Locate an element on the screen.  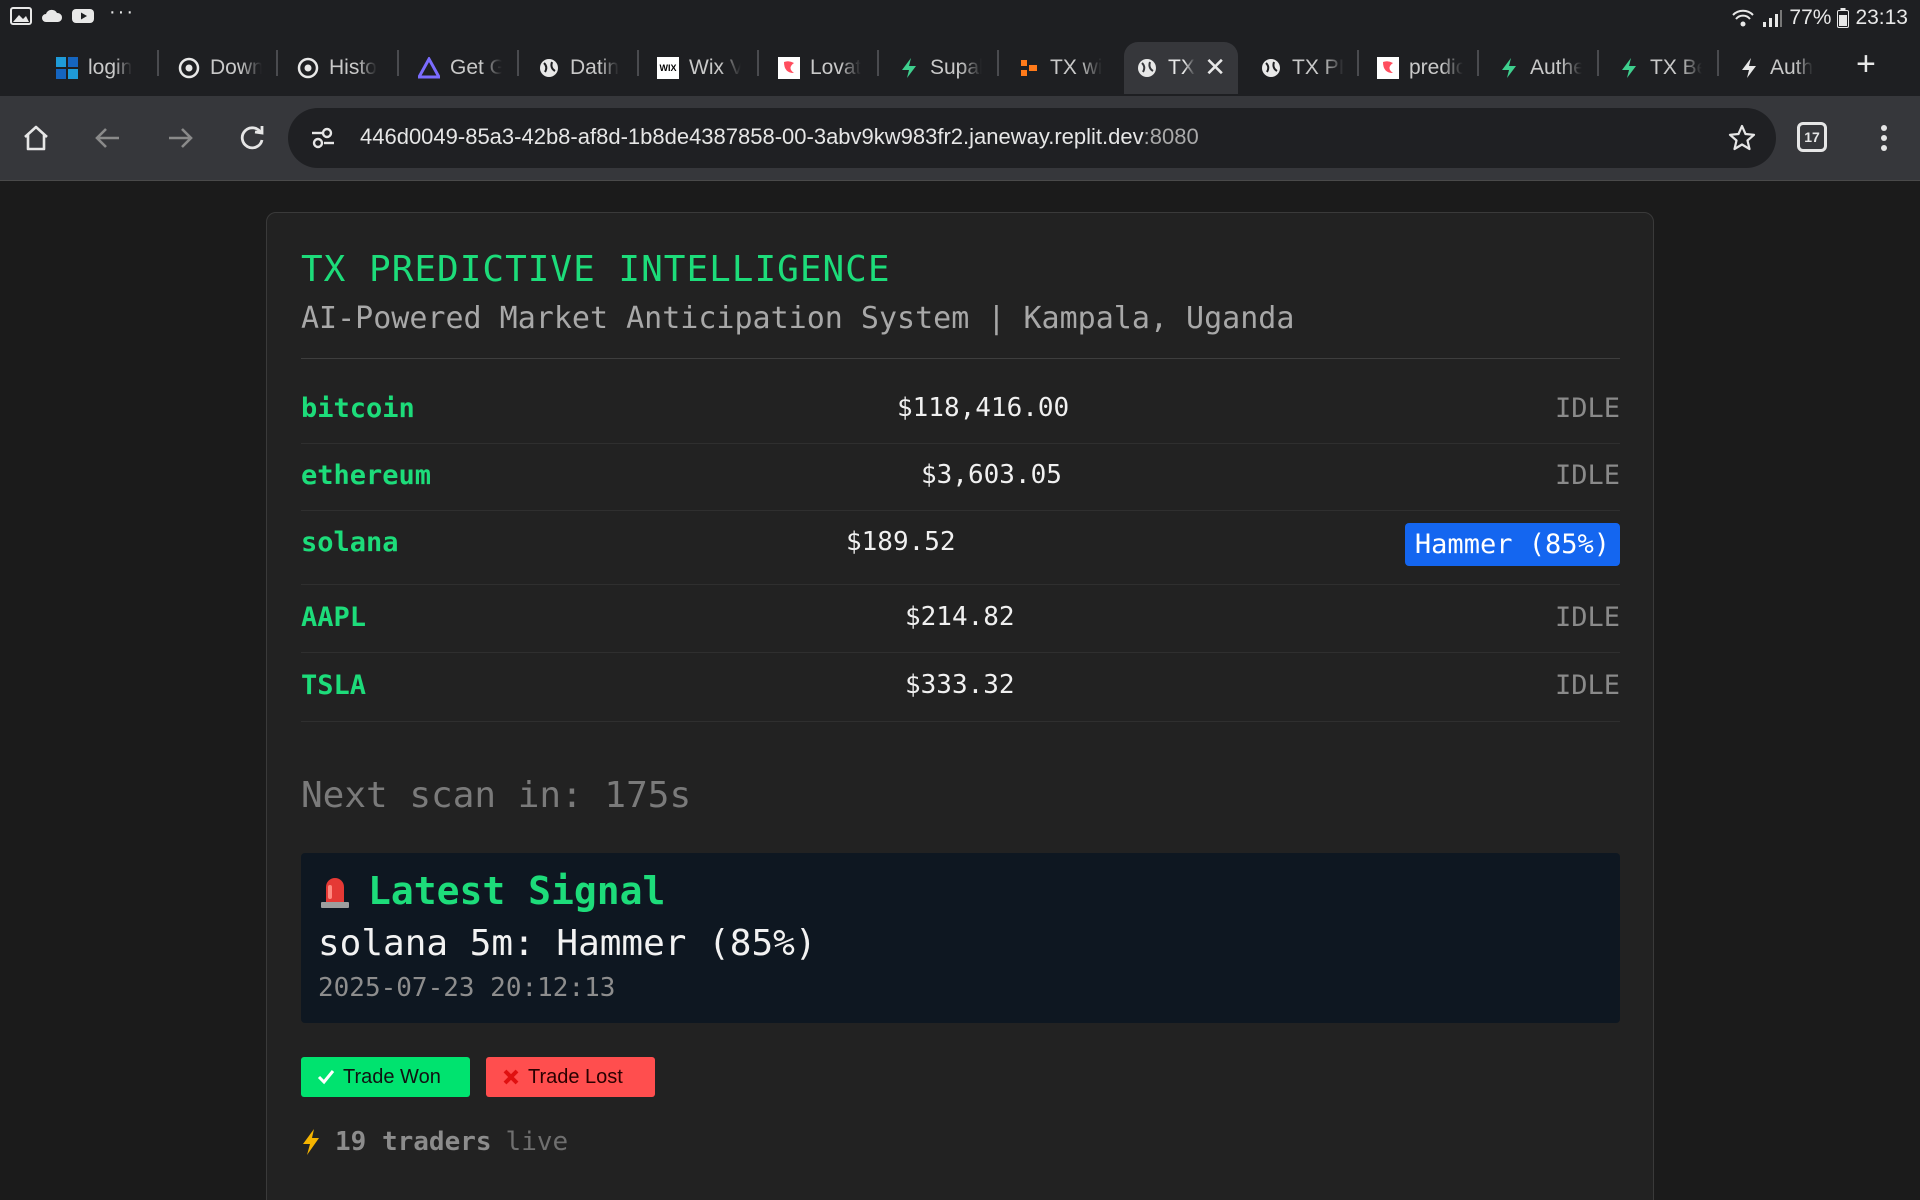
arrow-right-icon is located at coordinates (181, 138).